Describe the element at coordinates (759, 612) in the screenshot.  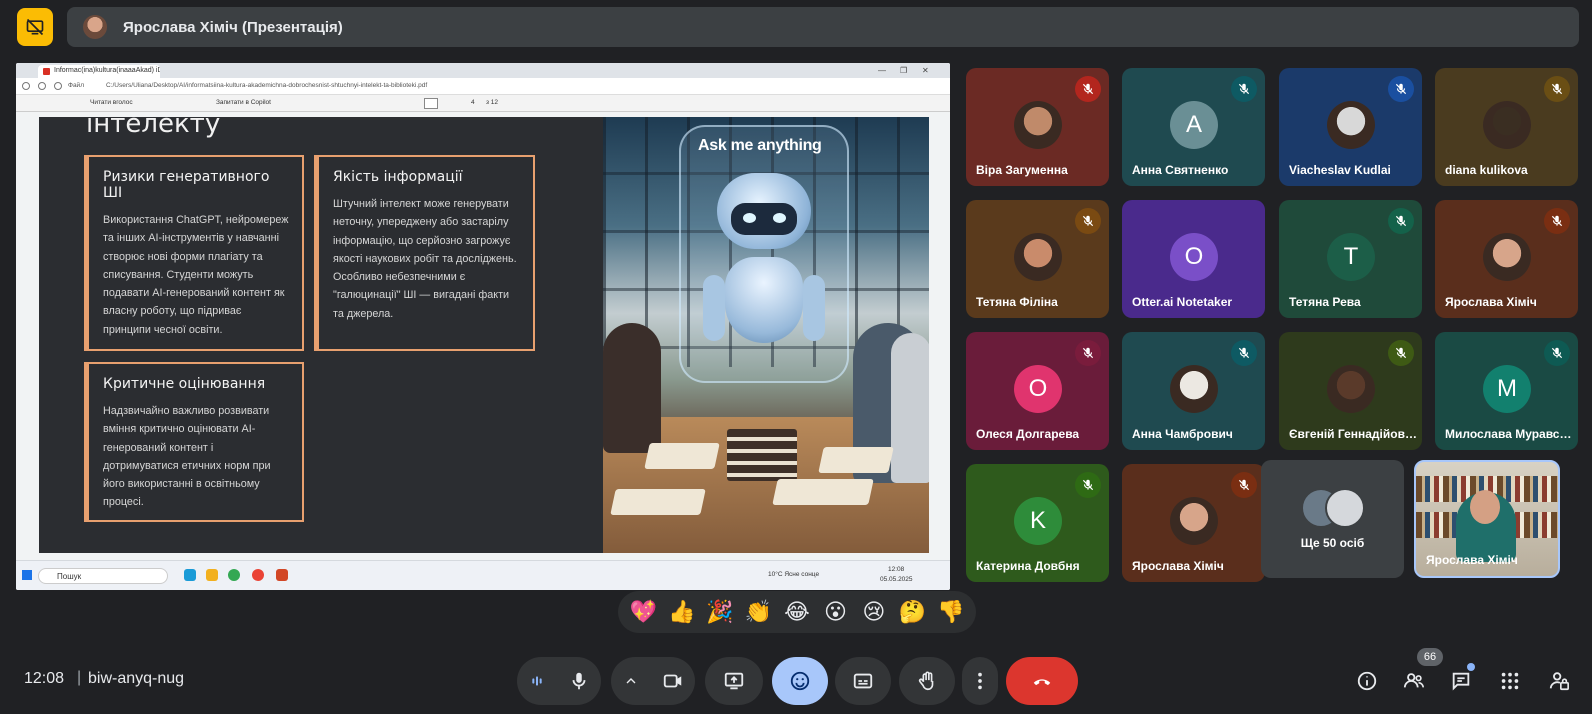
I see `reaction-clap: 👏` at that location.